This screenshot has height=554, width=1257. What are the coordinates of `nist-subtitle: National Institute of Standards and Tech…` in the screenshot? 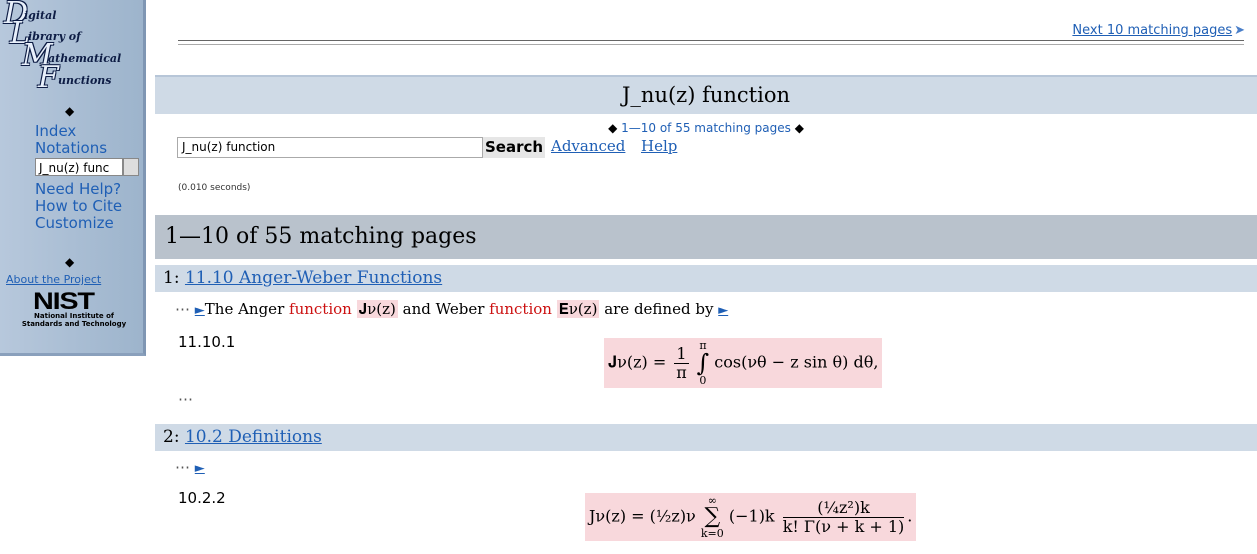 It's located at (74, 320).